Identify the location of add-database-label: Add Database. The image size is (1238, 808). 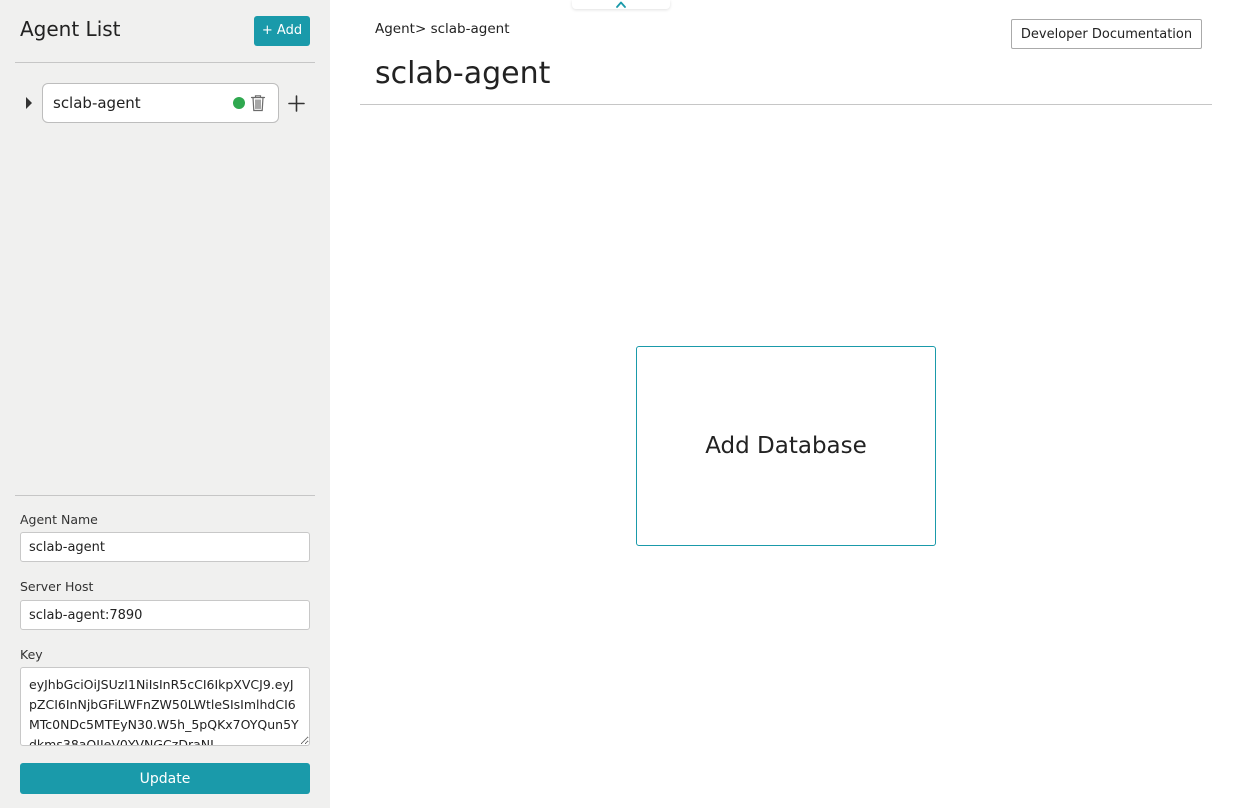
(786, 446).